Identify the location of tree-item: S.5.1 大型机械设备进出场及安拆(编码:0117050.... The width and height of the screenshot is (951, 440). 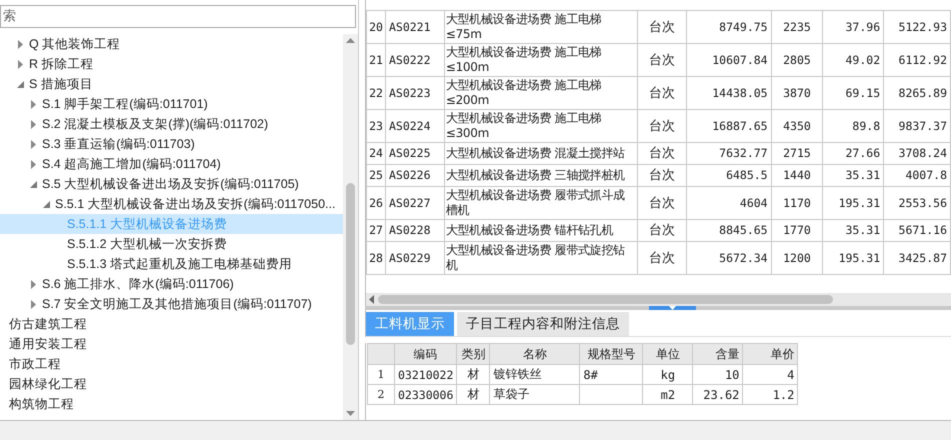
(194, 204).